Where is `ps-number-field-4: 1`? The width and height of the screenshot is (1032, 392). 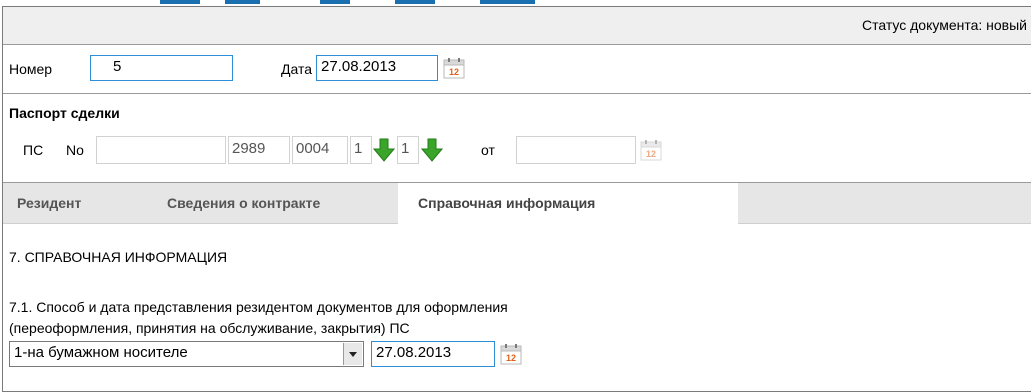
ps-number-field-4: 1 is located at coordinates (361, 150).